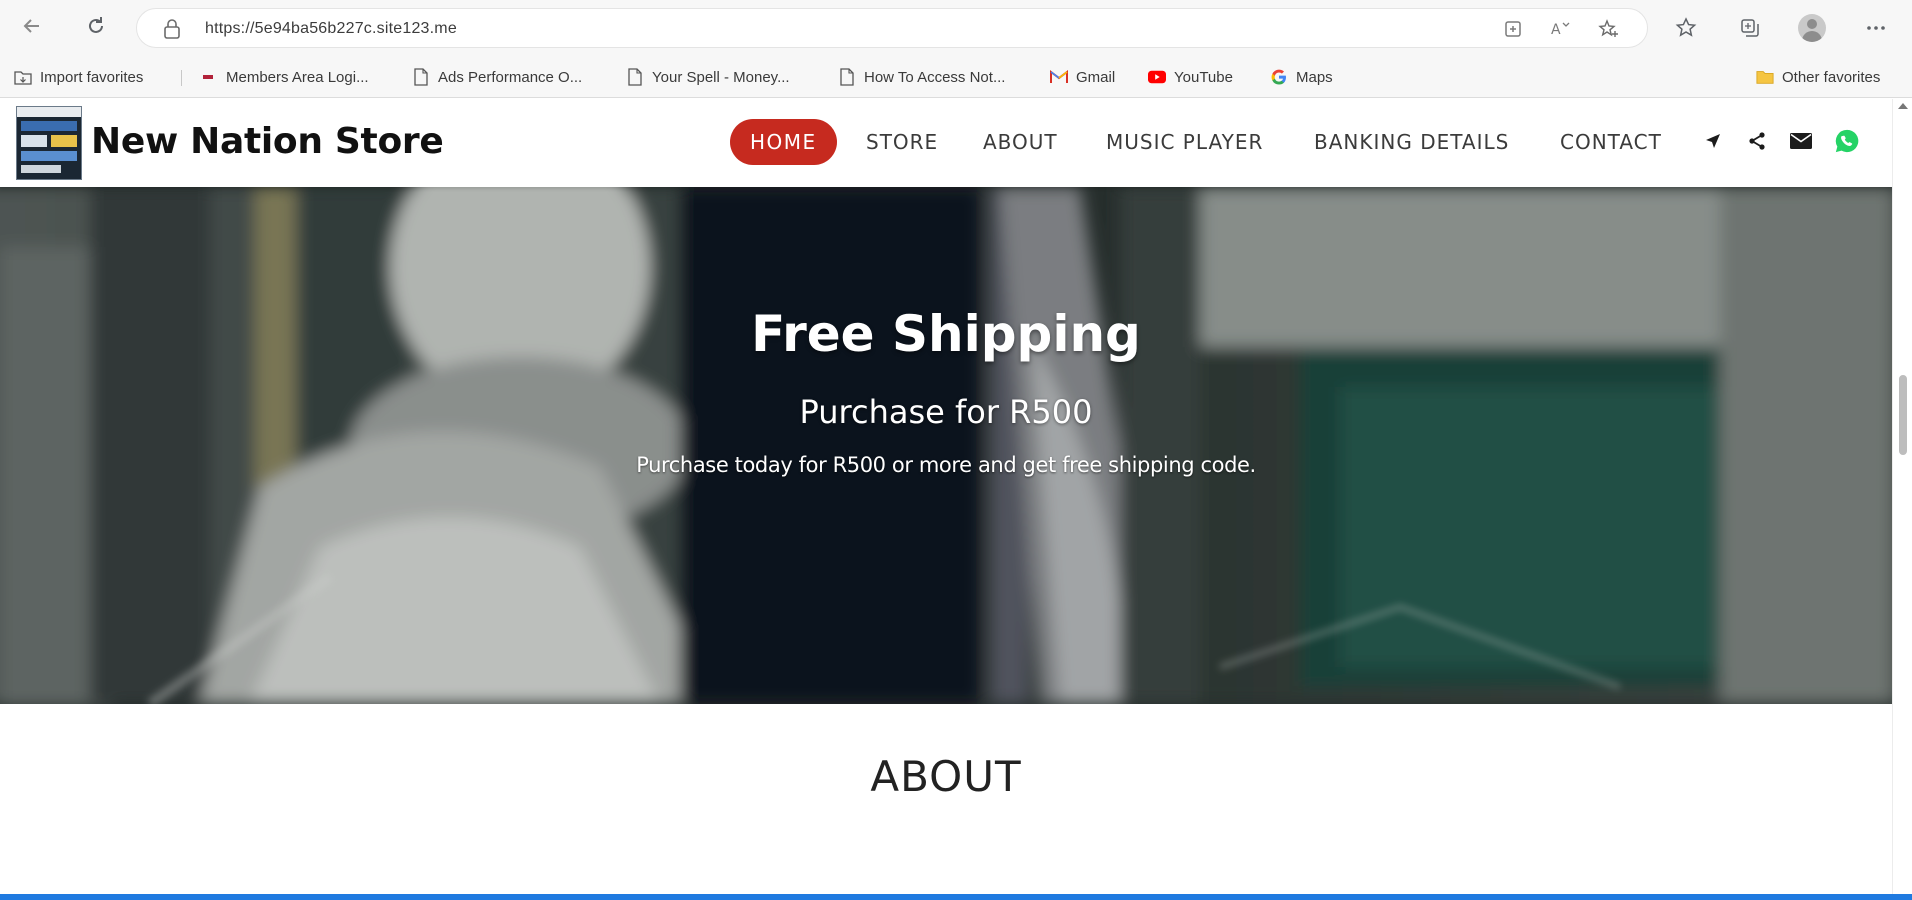 The width and height of the screenshot is (1912, 900). I want to click on reload-button, so click(96, 26).